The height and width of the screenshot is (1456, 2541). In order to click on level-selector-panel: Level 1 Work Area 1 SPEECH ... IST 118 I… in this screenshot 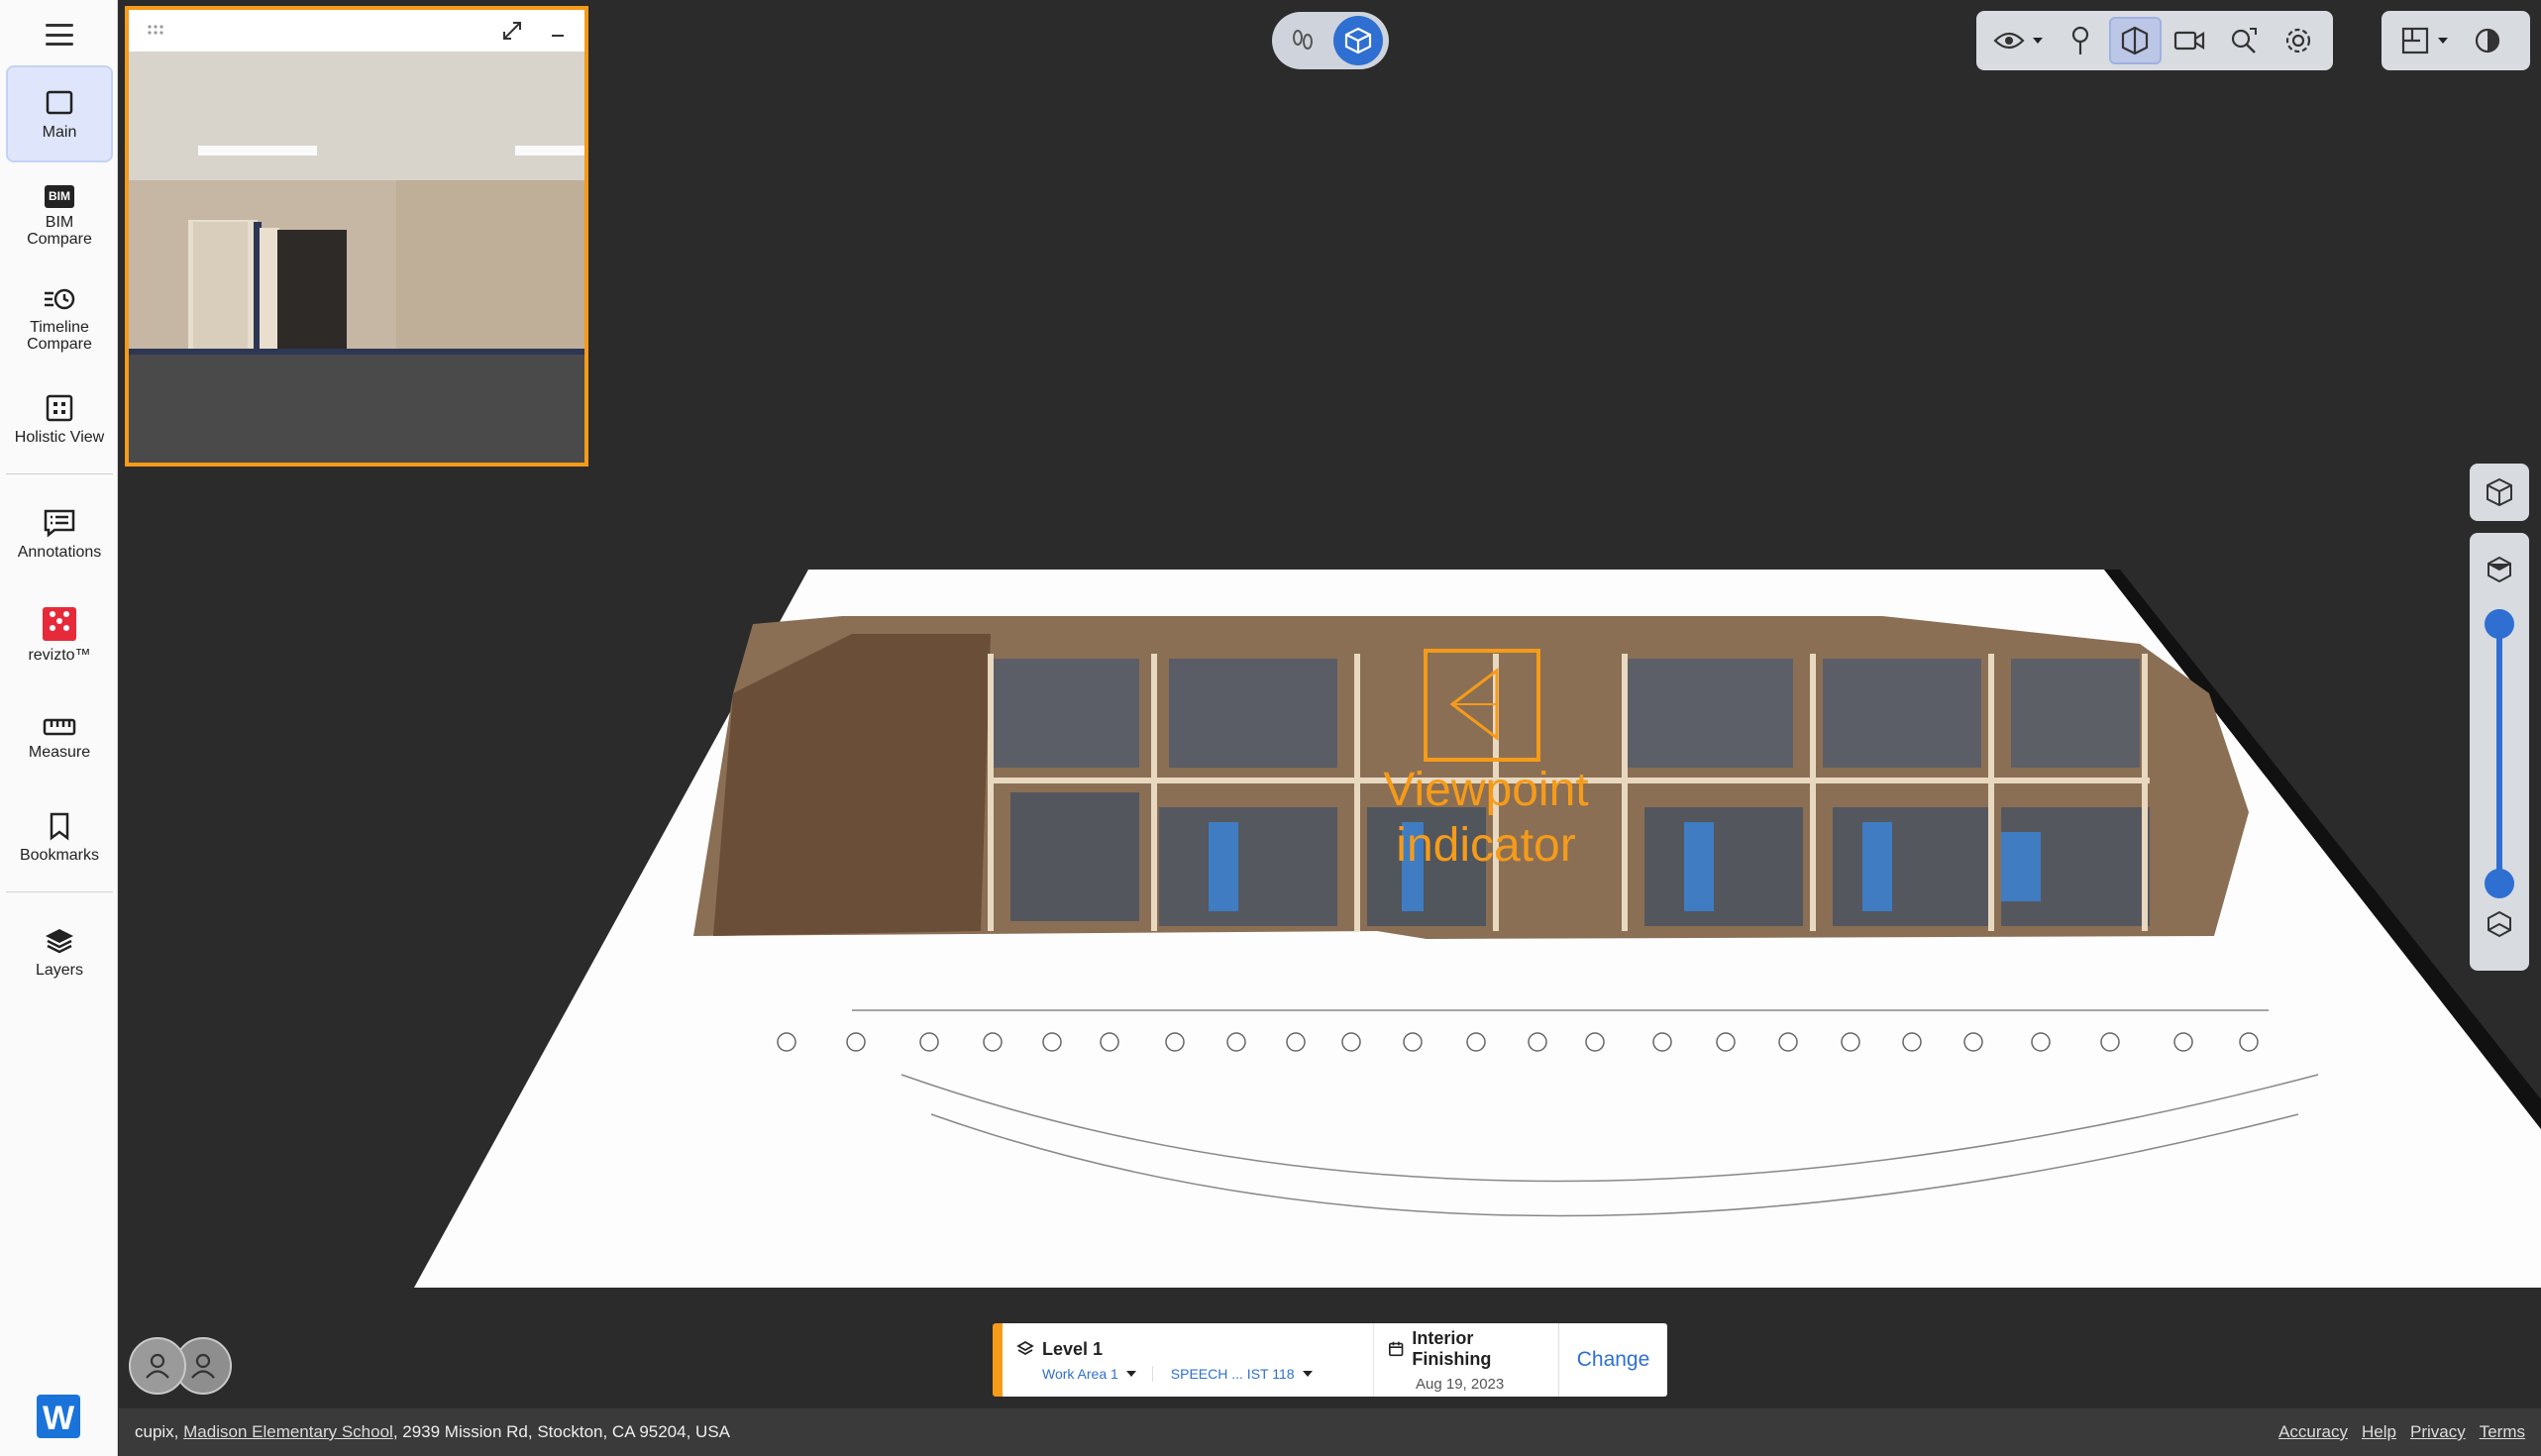, I will do `click(1330, 1360)`.